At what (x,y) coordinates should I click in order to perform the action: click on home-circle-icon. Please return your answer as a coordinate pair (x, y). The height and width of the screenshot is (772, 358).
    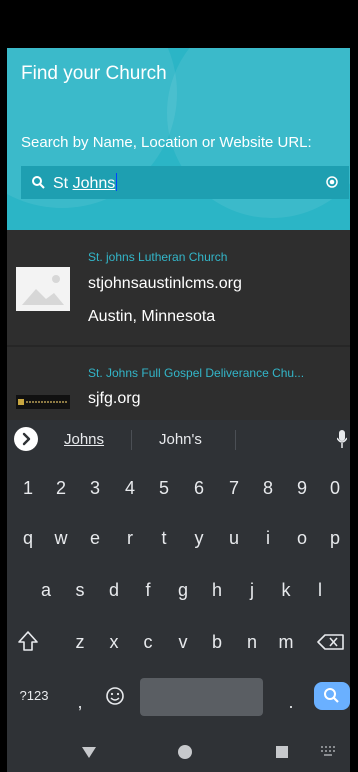
    Looking at the image, I should click on (185, 752).